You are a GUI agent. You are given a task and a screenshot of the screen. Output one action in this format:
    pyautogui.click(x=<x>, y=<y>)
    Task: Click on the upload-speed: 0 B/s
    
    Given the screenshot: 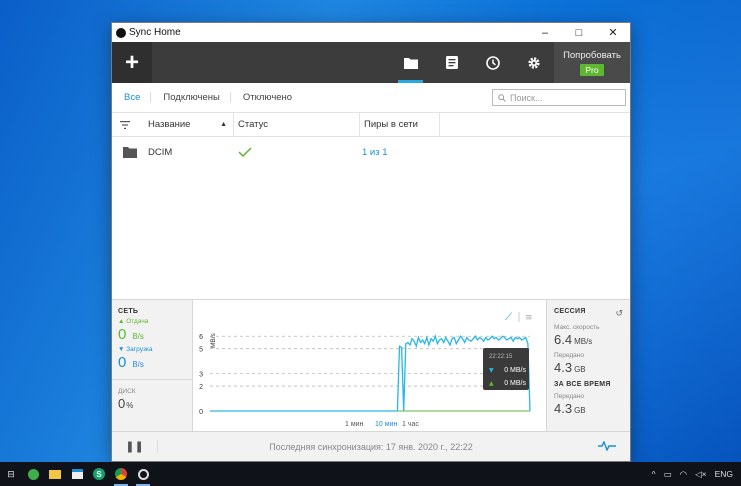 What is the action you would take?
    pyautogui.click(x=131, y=334)
    